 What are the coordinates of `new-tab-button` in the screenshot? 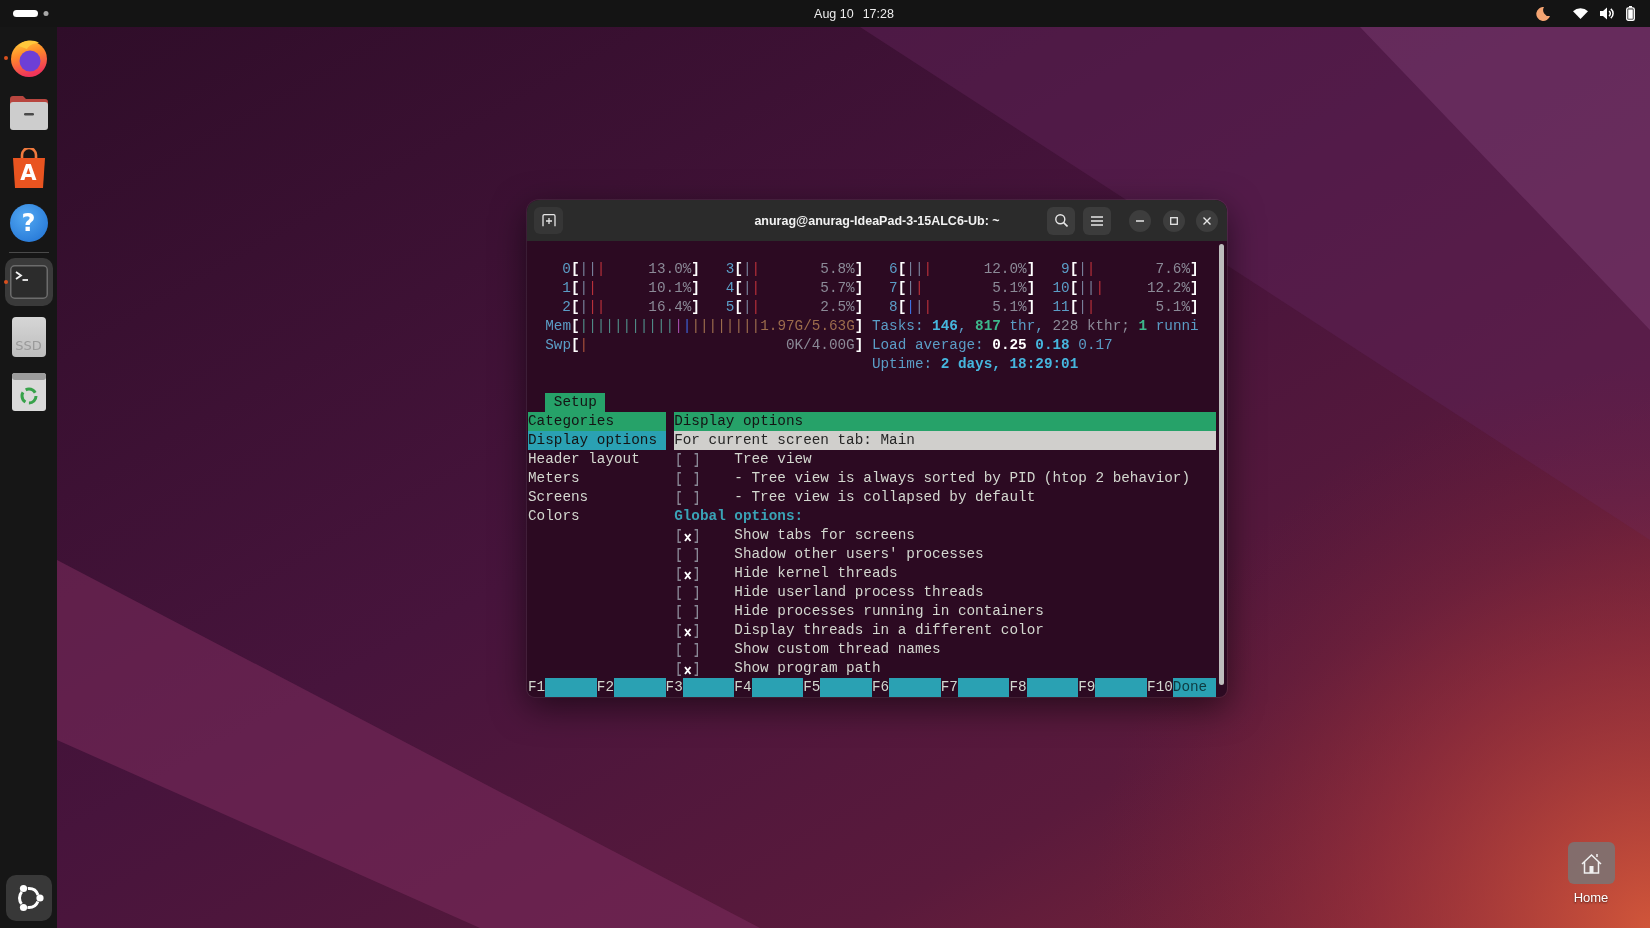 It's located at (548, 220).